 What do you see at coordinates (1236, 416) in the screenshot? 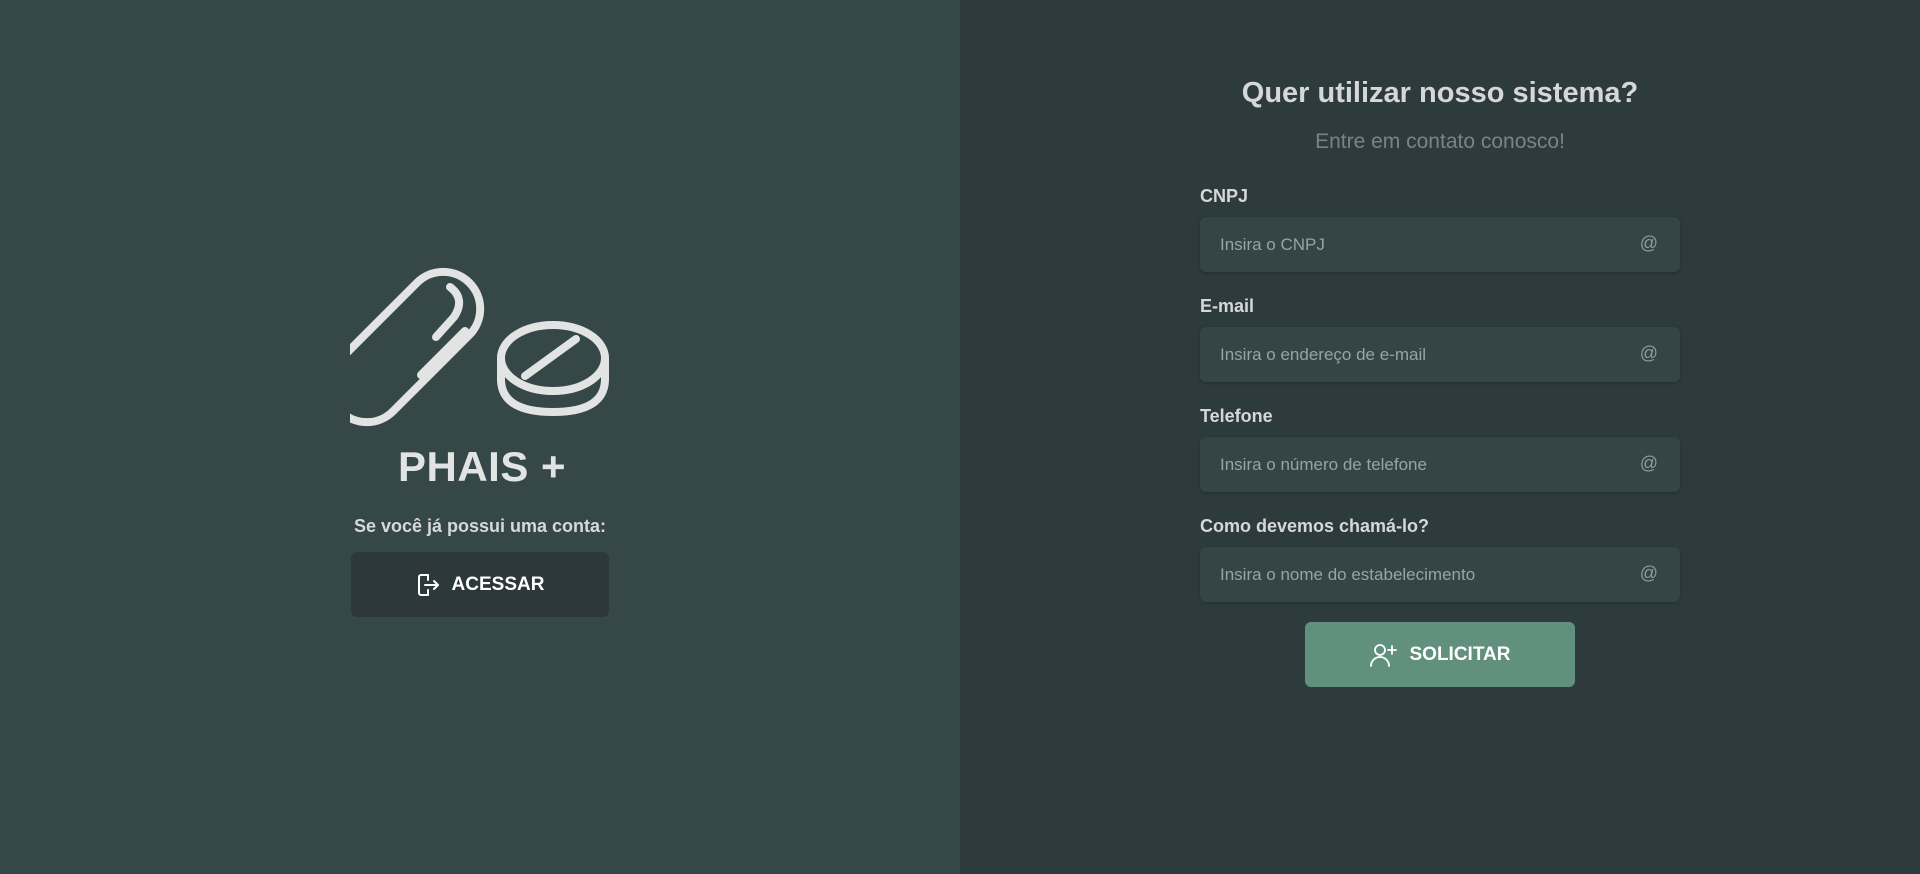
I see `phone-label: Telefone` at bounding box center [1236, 416].